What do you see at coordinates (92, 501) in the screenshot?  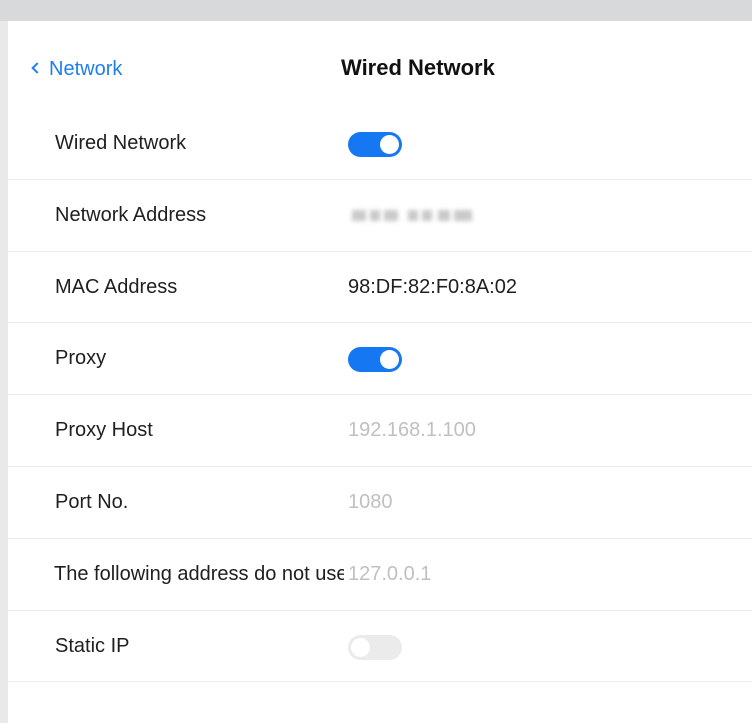 I see `port-no-label: Port No.` at bounding box center [92, 501].